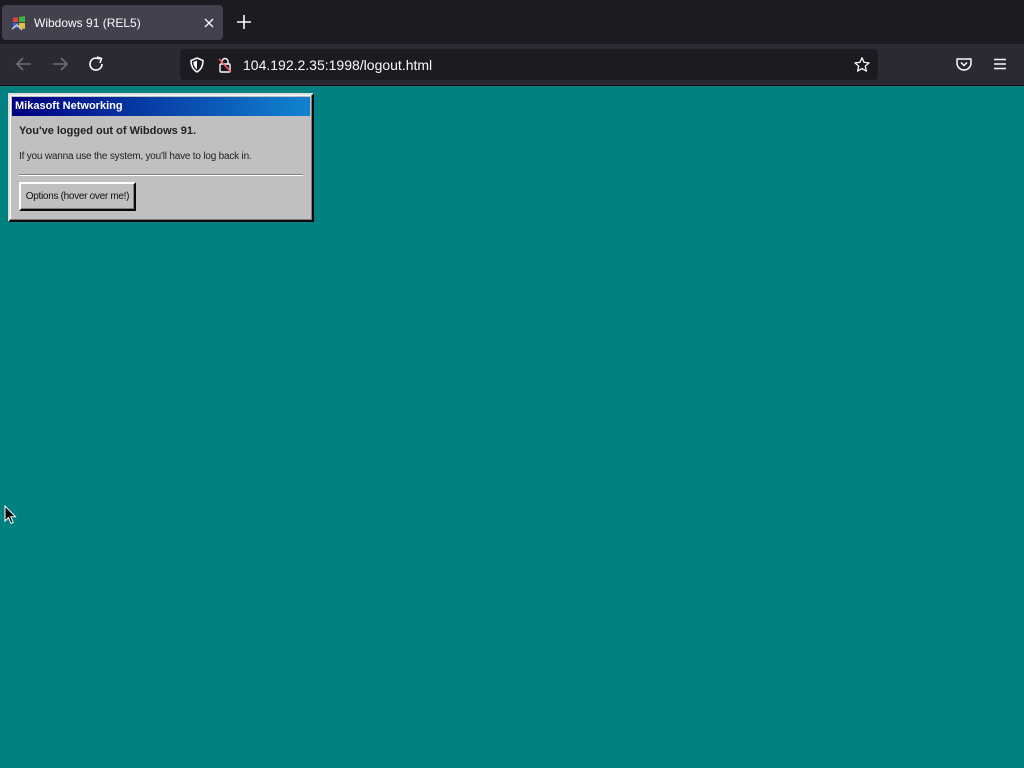  What do you see at coordinates (197, 65) in the screenshot?
I see `shield-icon` at bounding box center [197, 65].